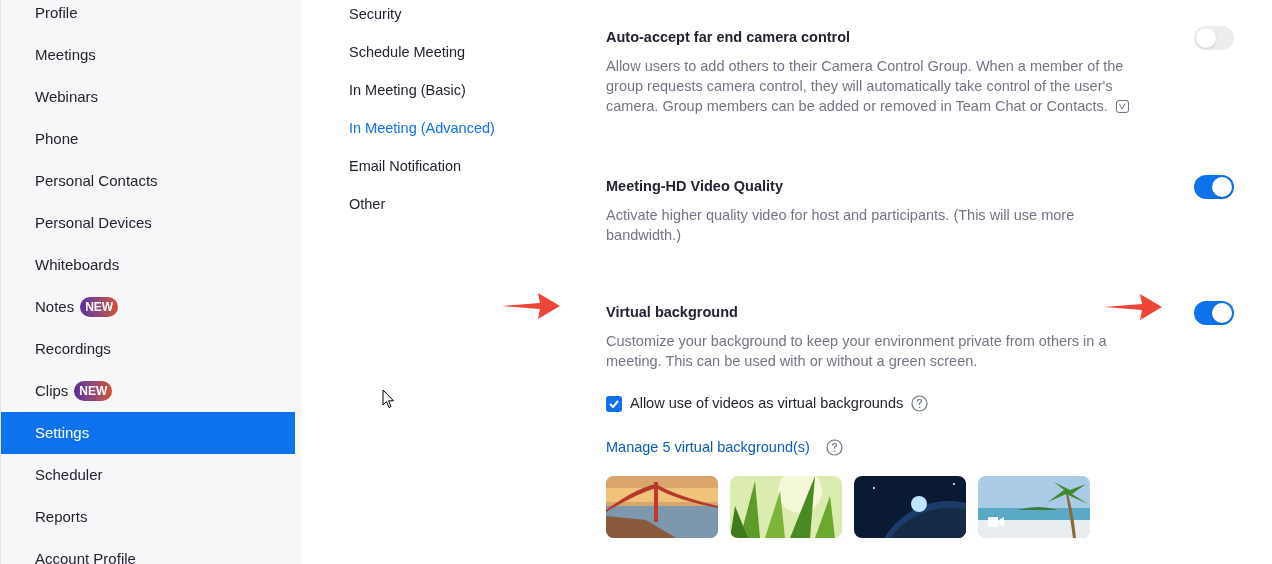 The height and width of the screenshot is (564, 1272). I want to click on info-icon, so click(1122, 106).